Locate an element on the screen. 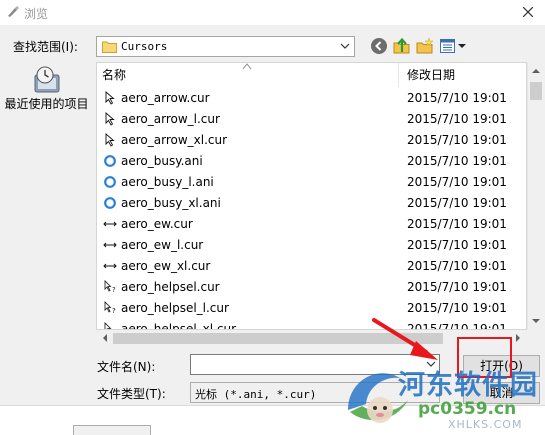 This screenshot has width=545, height=435. file-row: aero_ew_l.cur 2015/7/10 19:01 is located at coordinates (311, 245).